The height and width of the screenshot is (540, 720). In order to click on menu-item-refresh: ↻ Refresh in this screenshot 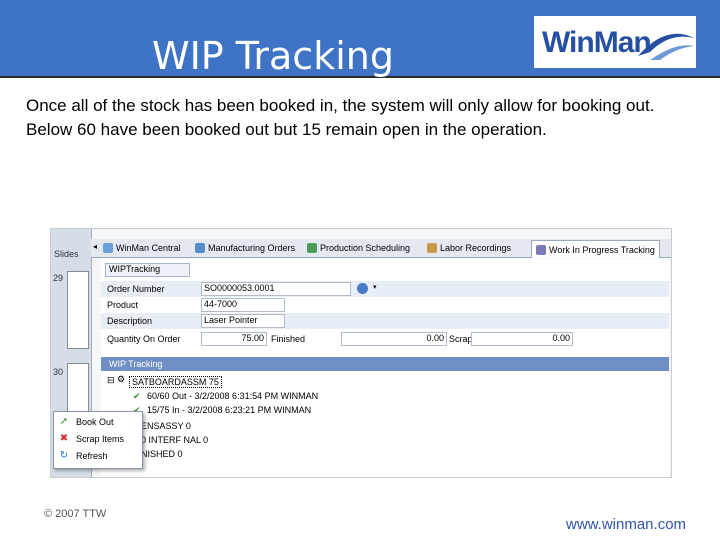, I will do `click(83, 456)`.